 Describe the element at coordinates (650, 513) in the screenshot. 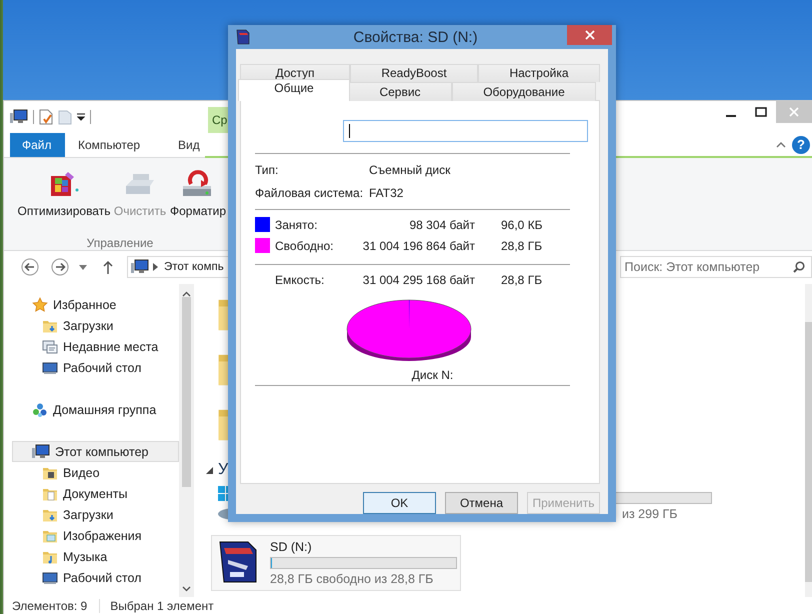

I see `drive-free-space: из 299 ГБ` at that location.